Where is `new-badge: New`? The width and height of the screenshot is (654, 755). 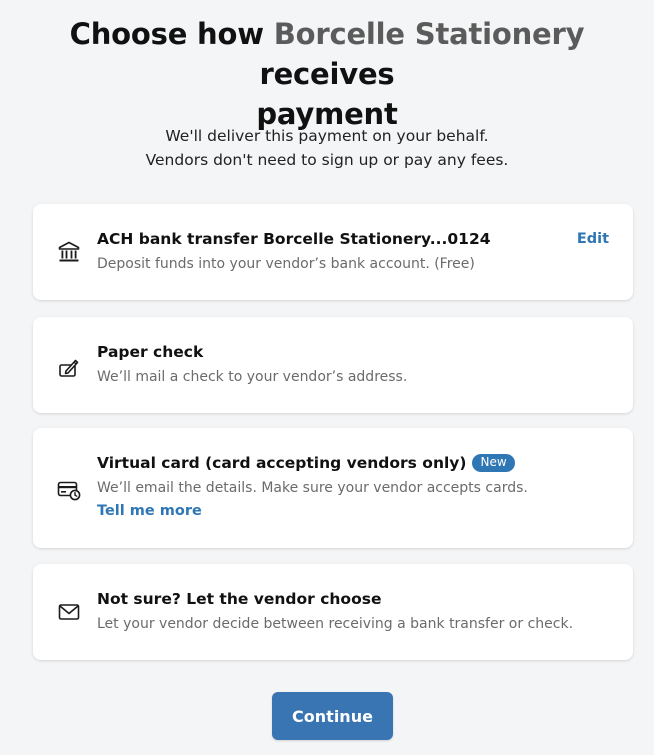 new-badge: New is located at coordinates (493, 463).